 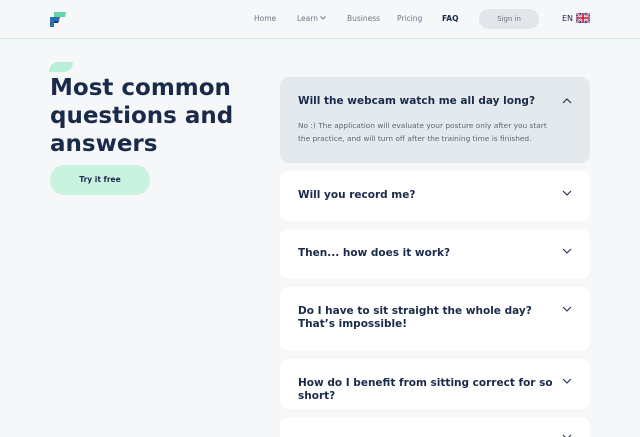 I want to click on language-selector: EN, so click(x=567, y=18).